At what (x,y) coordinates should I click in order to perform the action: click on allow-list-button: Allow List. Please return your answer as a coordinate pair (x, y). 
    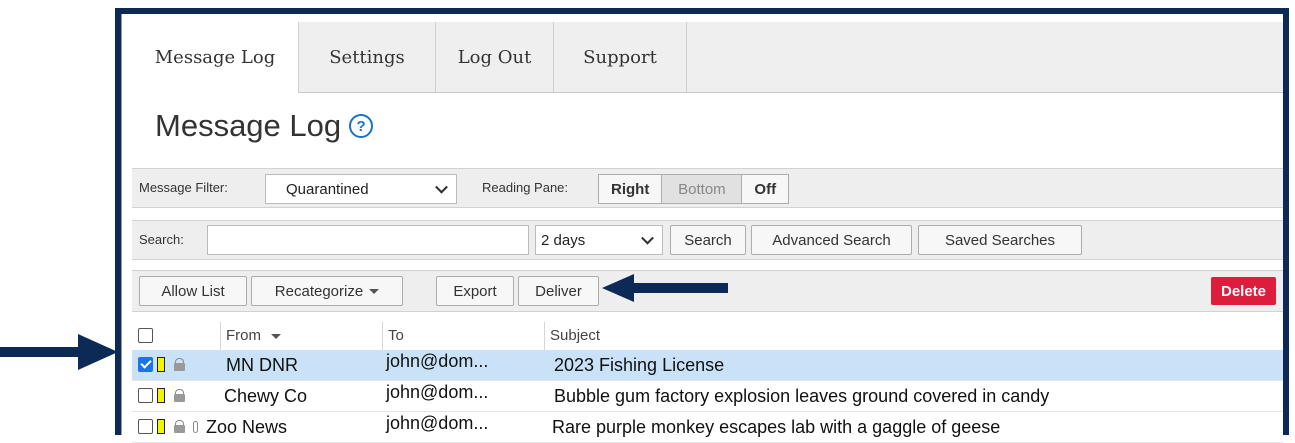
    Looking at the image, I should click on (193, 291).